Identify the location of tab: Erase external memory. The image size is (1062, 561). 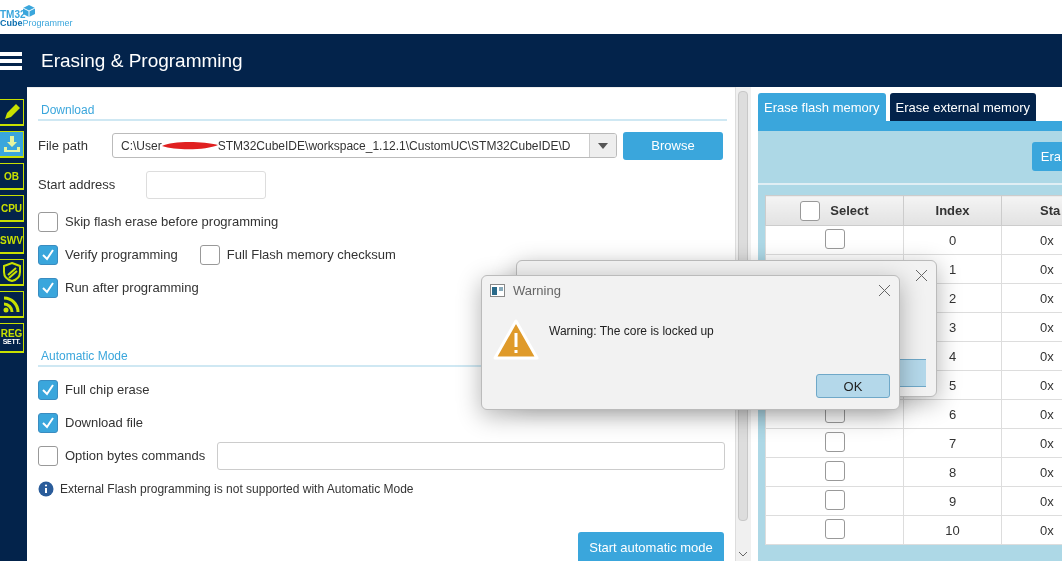
(962, 107).